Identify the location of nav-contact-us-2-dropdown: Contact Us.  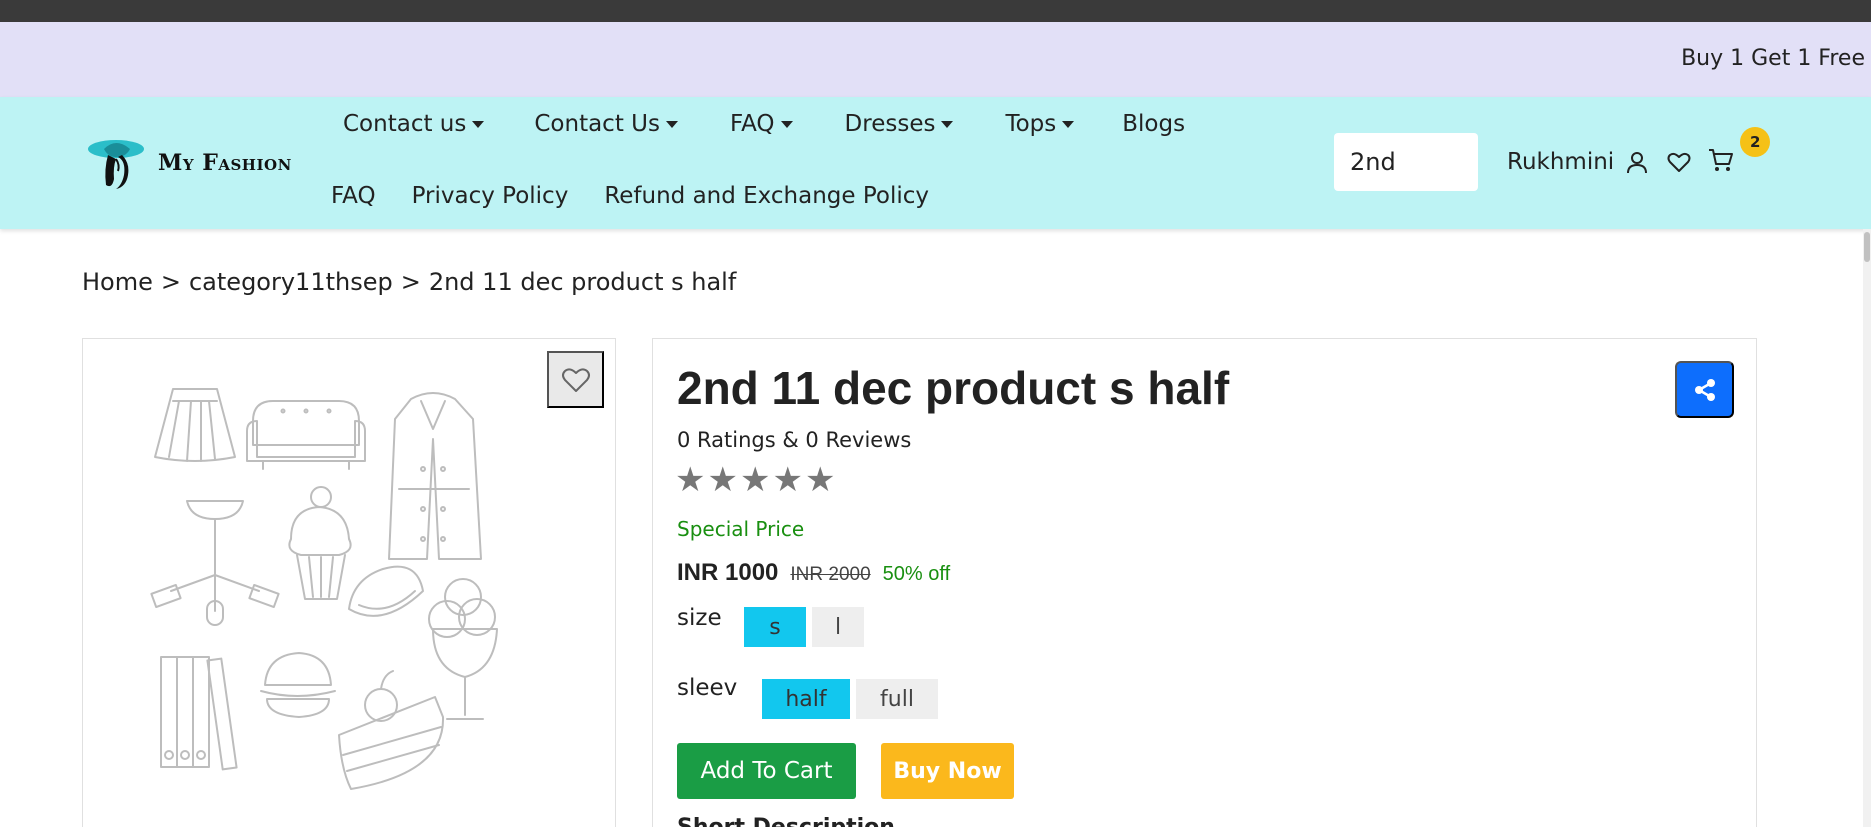
(606, 124).